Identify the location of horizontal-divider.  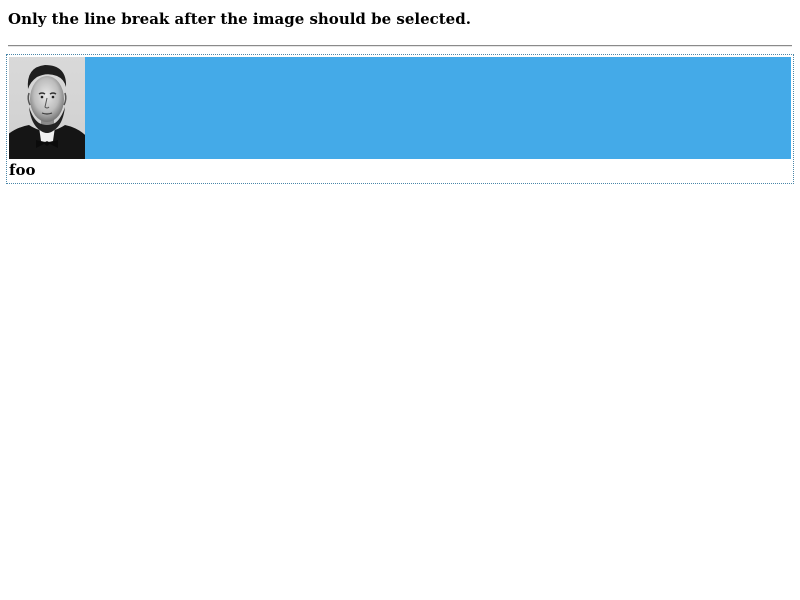
(400, 46).